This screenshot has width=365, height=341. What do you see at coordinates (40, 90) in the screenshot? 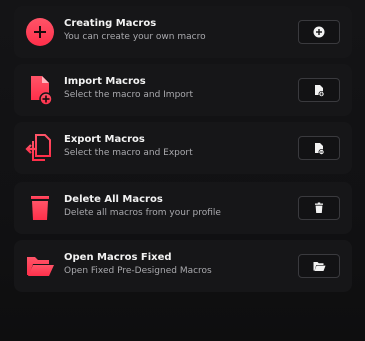
I see `file-import-icon` at bounding box center [40, 90].